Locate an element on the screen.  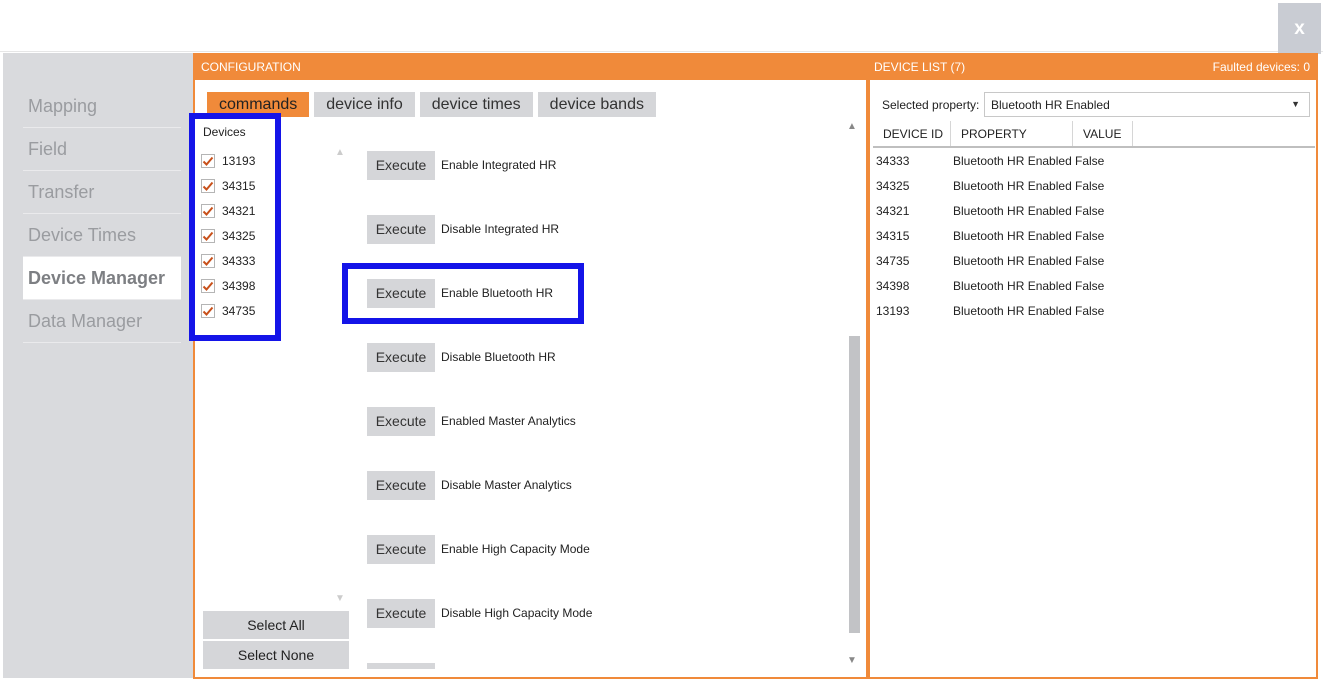
tab-device-info: device info is located at coordinates (364, 104).